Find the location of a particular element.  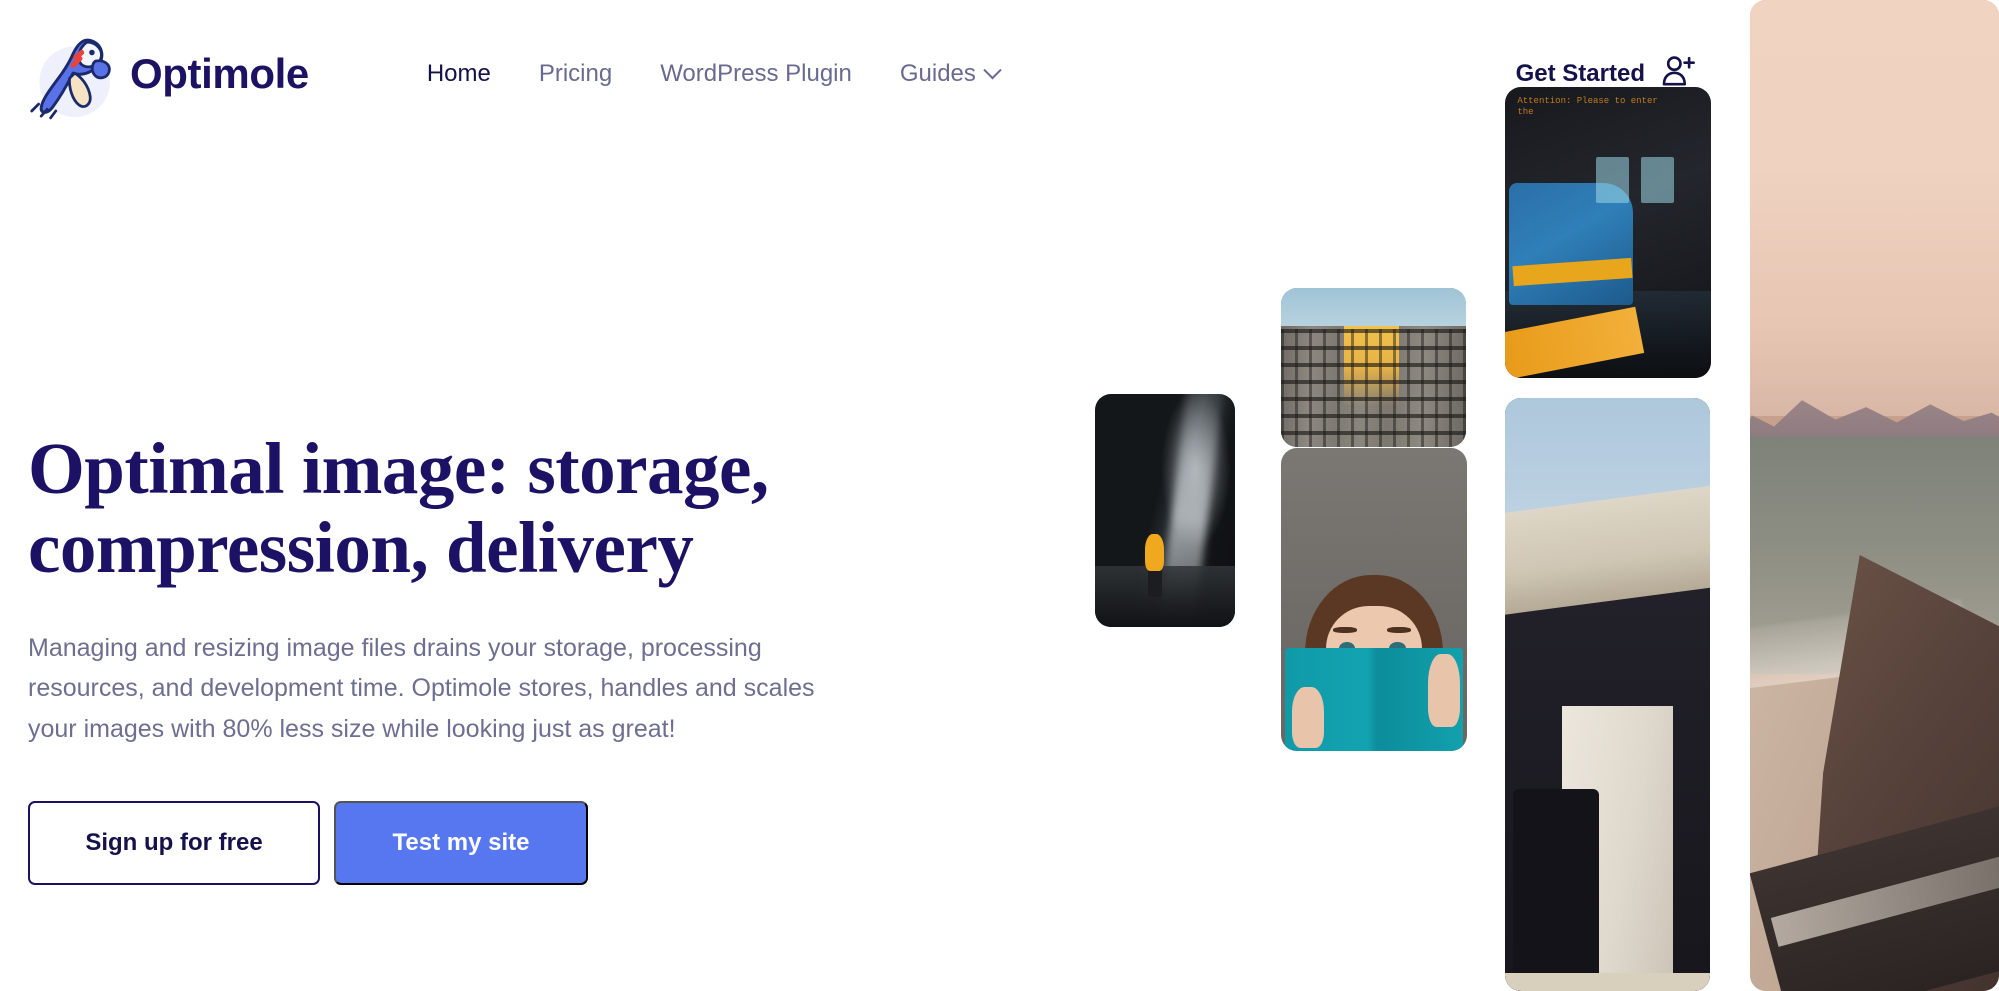

sign-up-for-free-button: Sign up for free is located at coordinates (174, 843).